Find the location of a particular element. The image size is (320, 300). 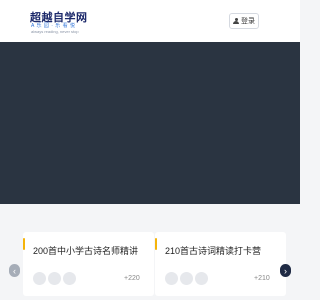

login-label: 登录 is located at coordinates (248, 21).